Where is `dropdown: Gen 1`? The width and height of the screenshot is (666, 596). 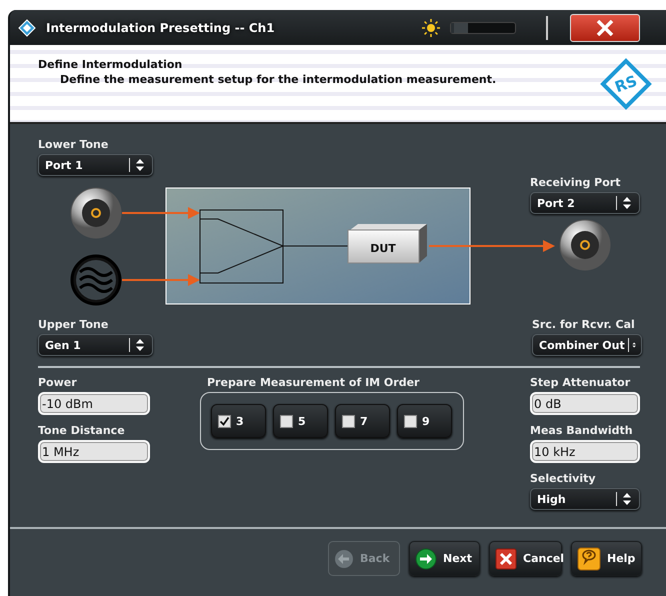 dropdown: Gen 1 is located at coordinates (95, 345).